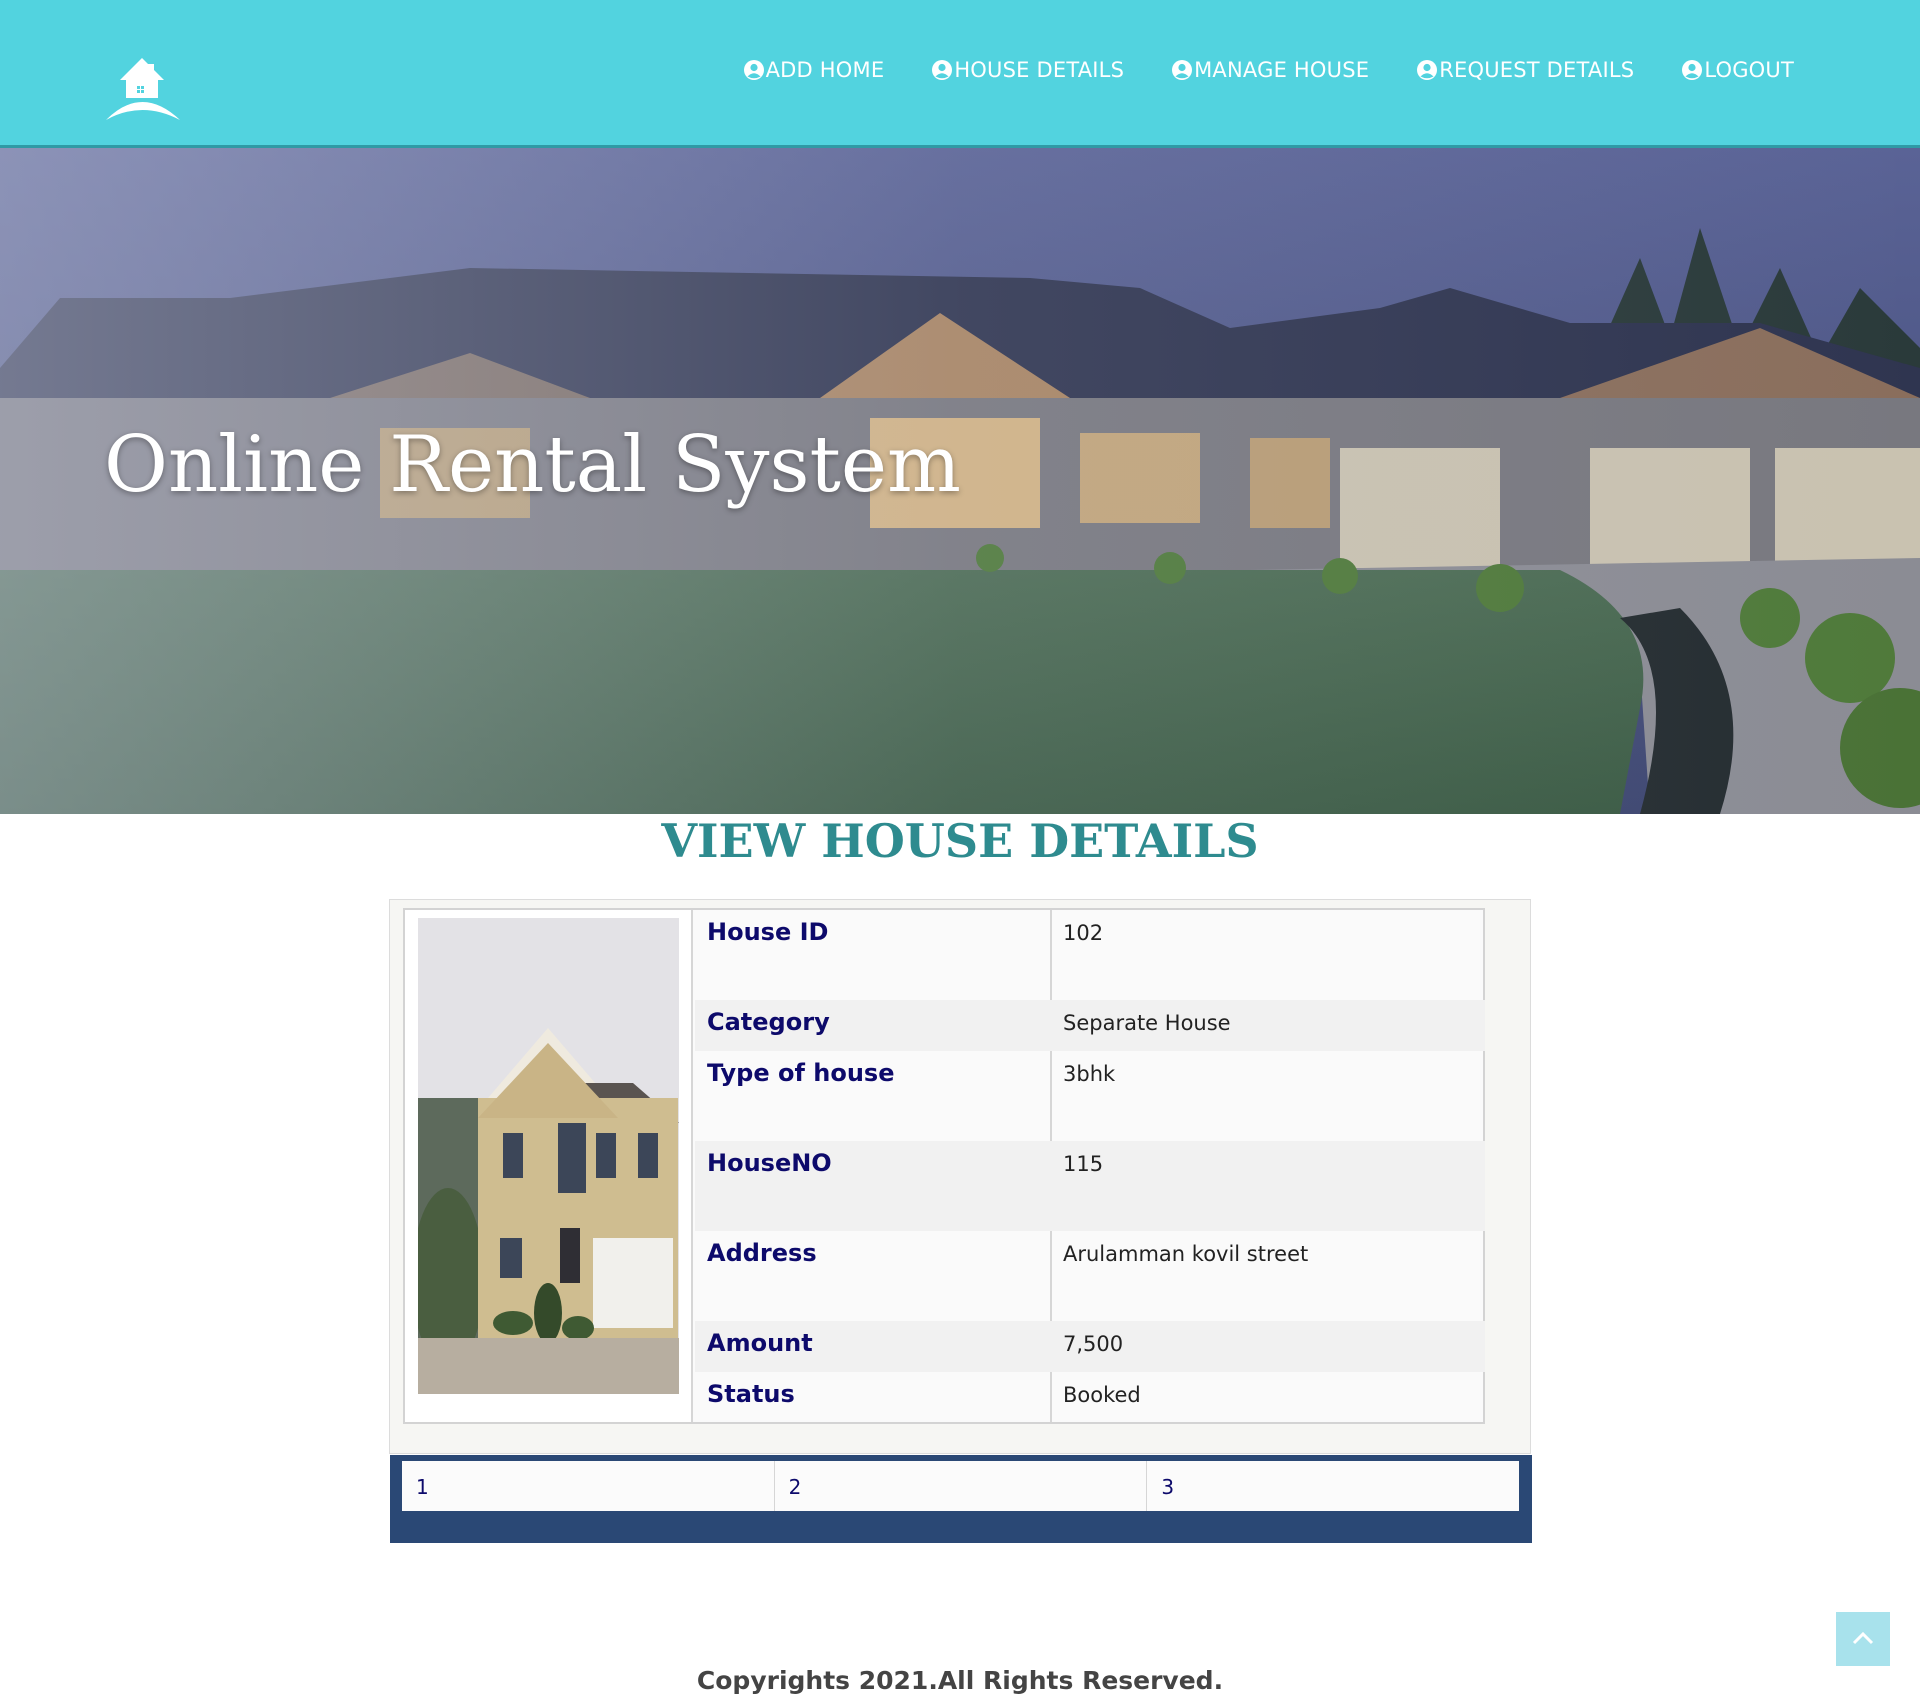 The width and height of the screenshot is (1920, 1698). What do you see at coordinates (532, 465) in the screenshot?
I see `hero-title: Online Rental System` at bounding box center [532, 465].